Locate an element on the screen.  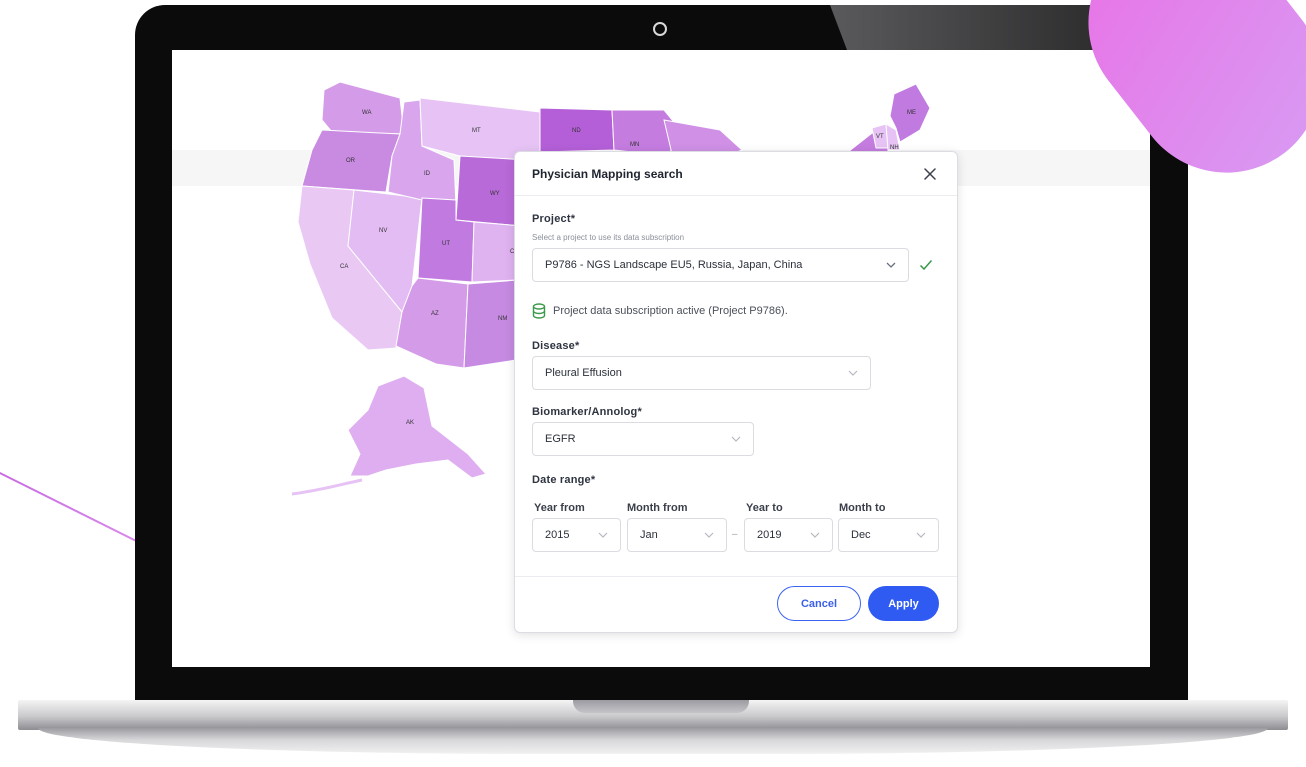
year-from-label: Year from is located at coordinates (559, 508).